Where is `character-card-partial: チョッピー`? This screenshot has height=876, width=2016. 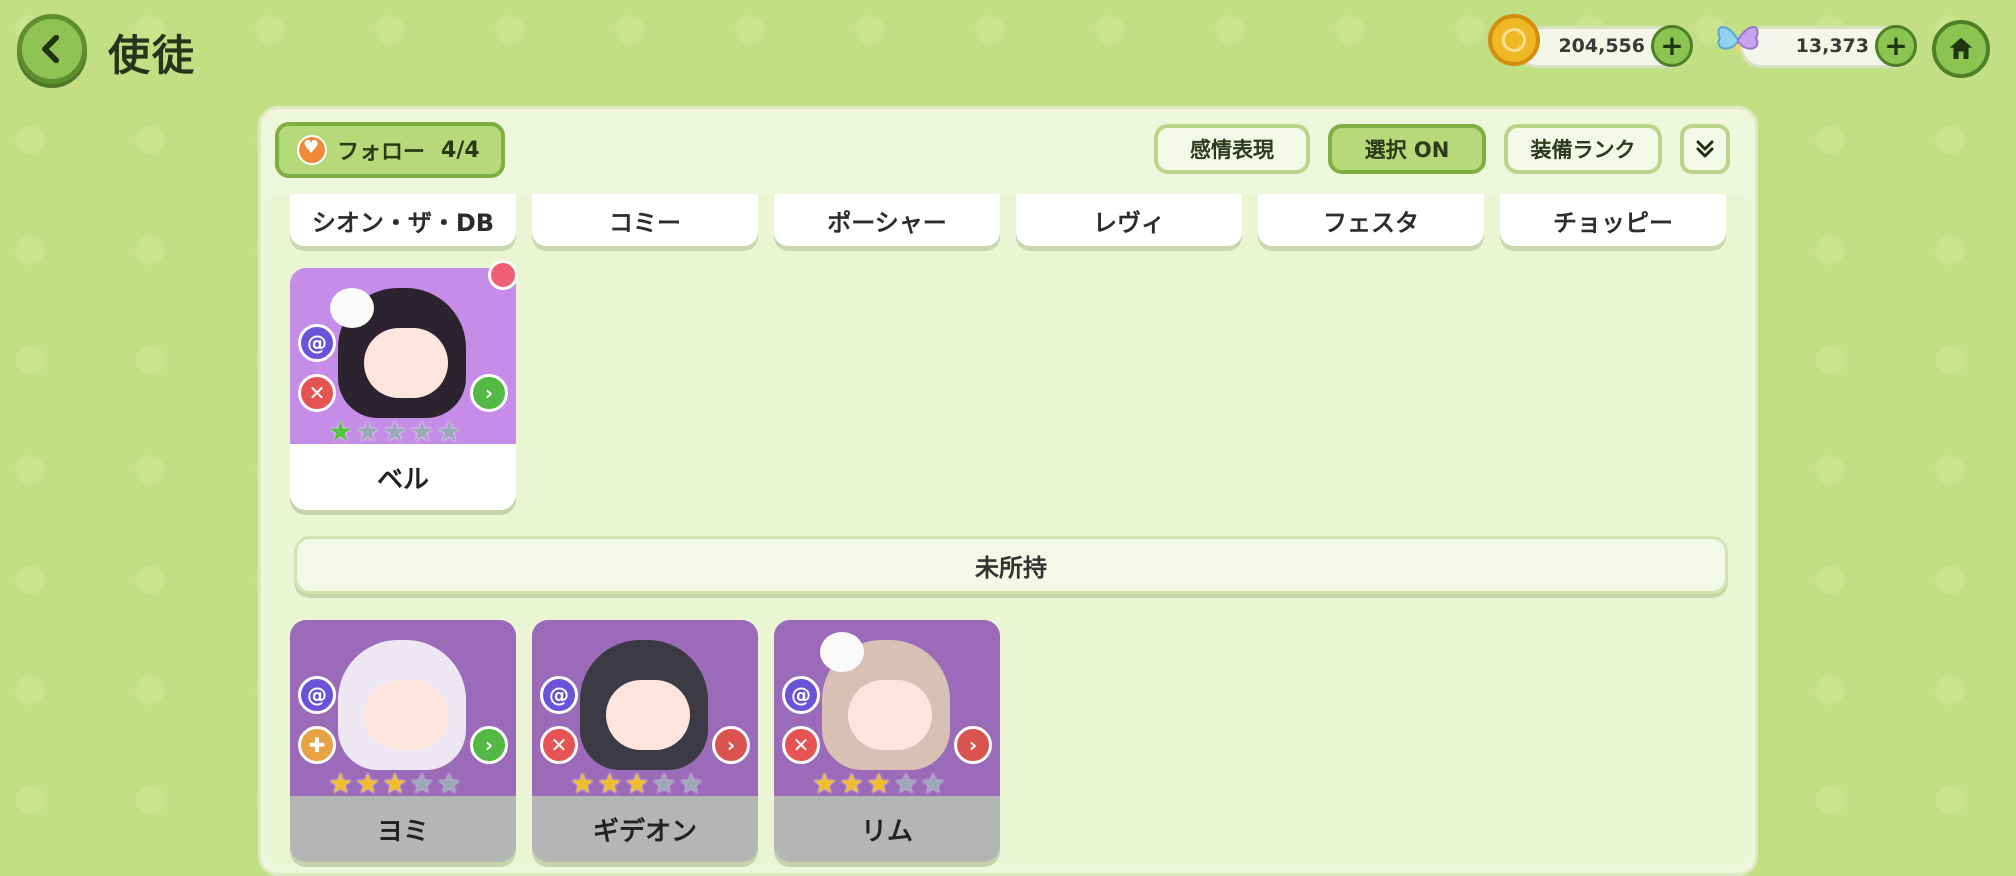
character-card-partial: チョッピー is located at coordinates (1613, 220).